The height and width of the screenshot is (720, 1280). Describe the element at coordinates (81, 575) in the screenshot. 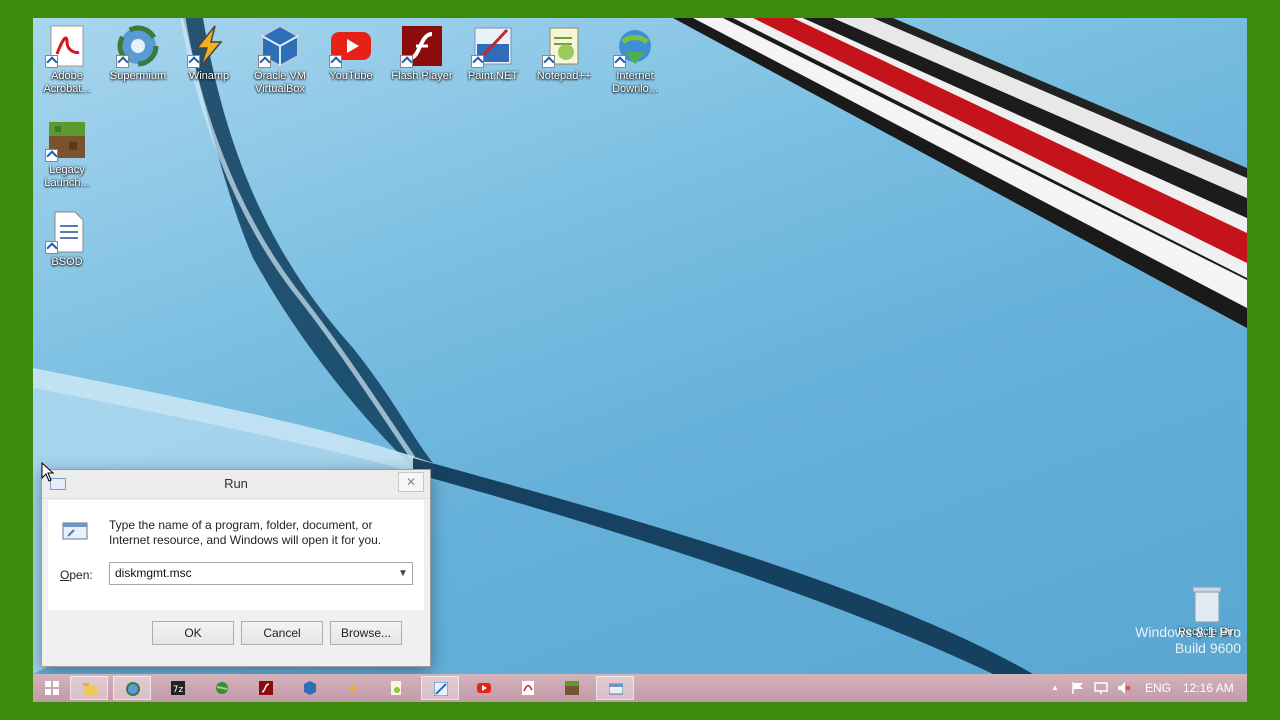

I see `open-label-text: pen:` at that location.